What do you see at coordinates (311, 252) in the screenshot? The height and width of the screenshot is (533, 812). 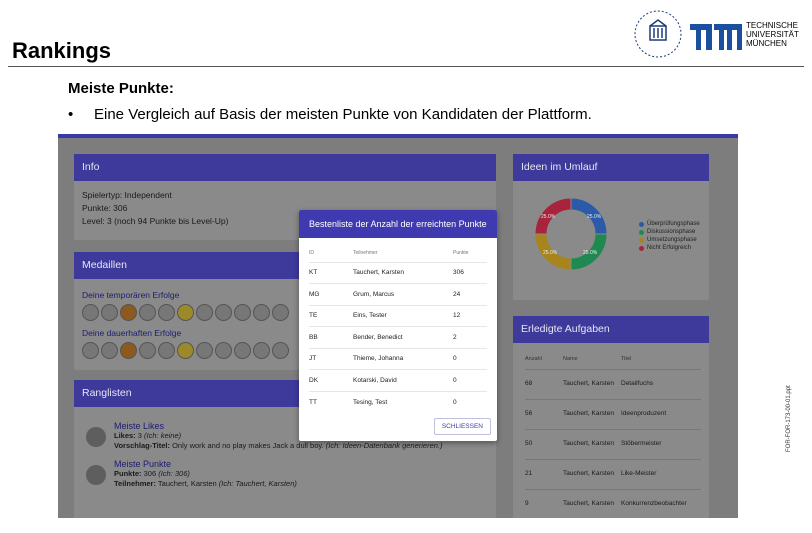 I see `column-header: ID` at bounding box center [311, 252].